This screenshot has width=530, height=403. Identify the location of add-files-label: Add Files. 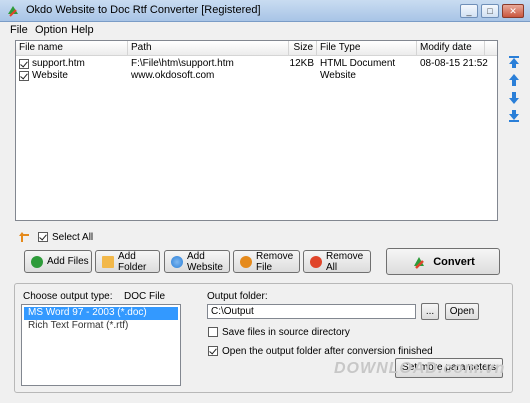
(68, 261).